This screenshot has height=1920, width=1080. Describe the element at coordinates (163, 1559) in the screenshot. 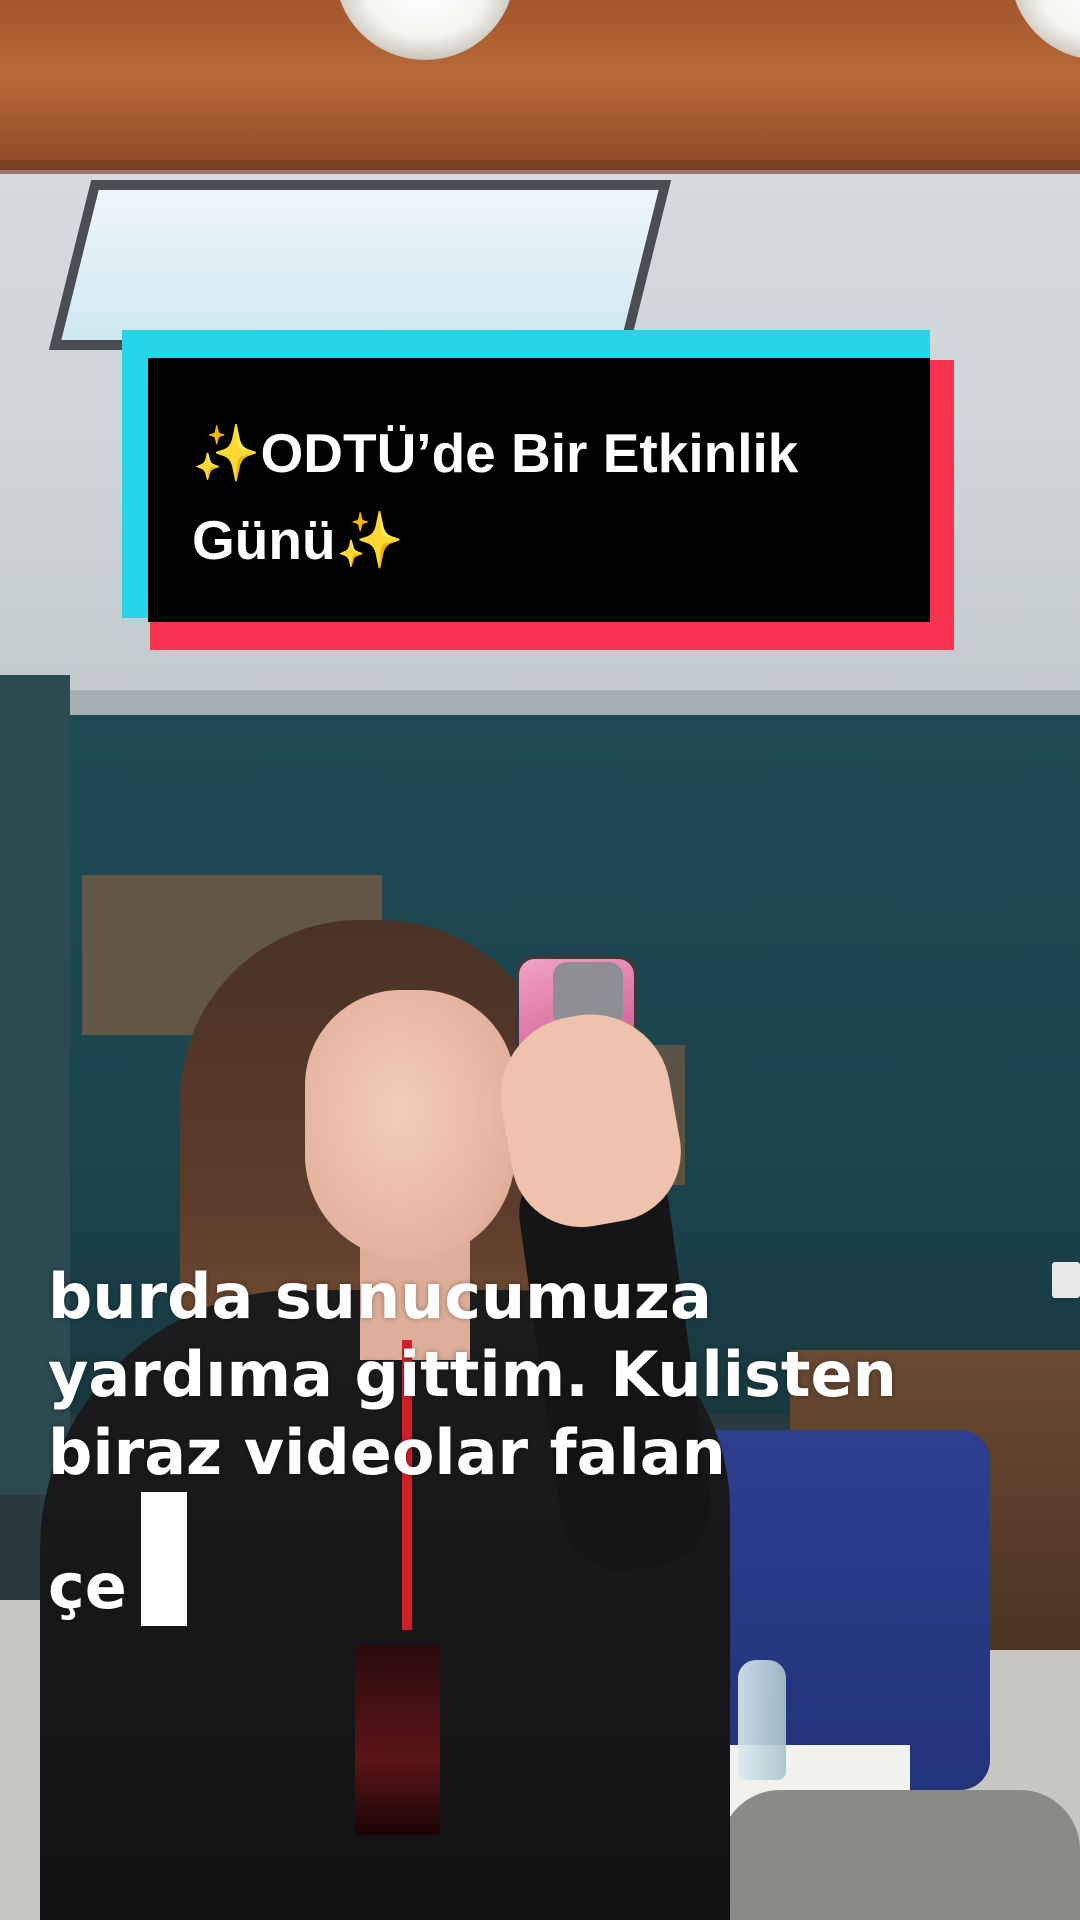

I see `text-cursor-icon` at that location.